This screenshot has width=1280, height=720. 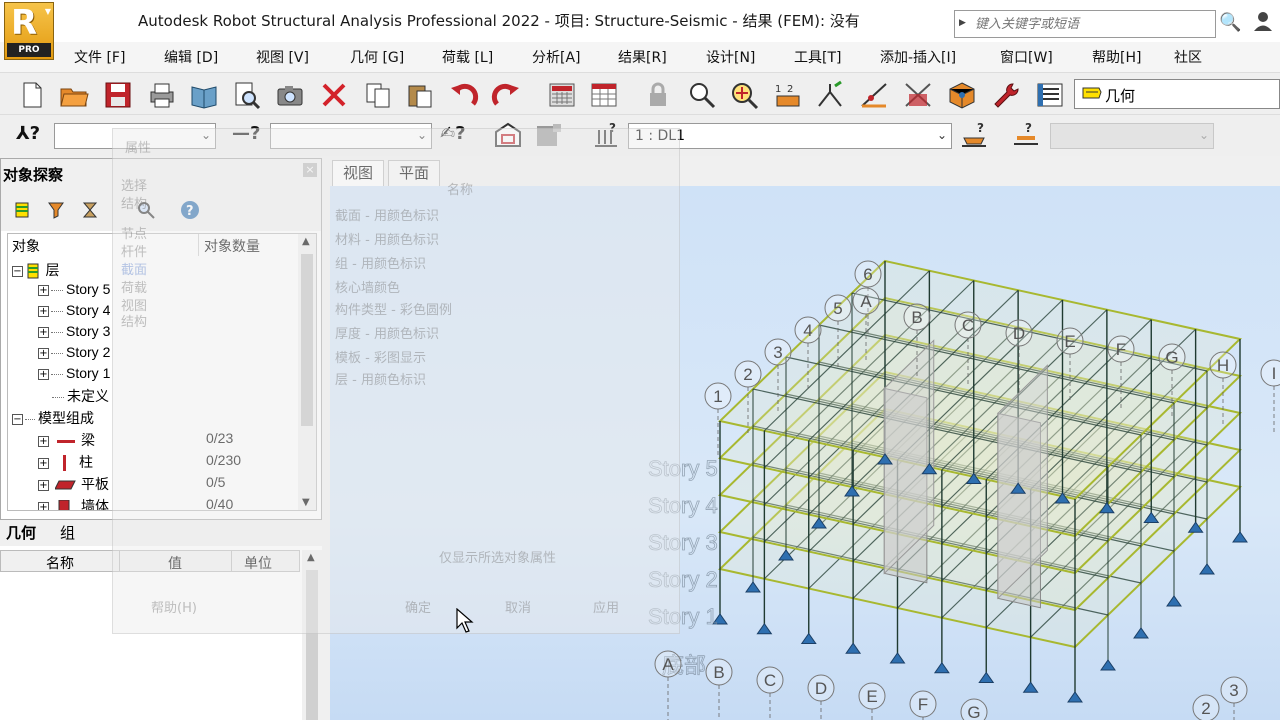 I want to click on save-icon, so click(x=118, y=95).